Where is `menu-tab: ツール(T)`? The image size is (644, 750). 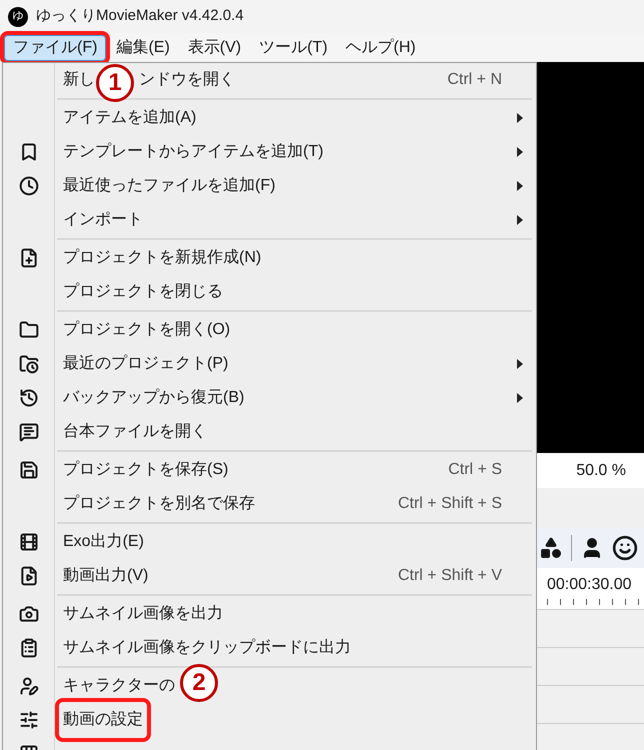 menu-tab: ツール(T) is located at coordinates (293, 47).